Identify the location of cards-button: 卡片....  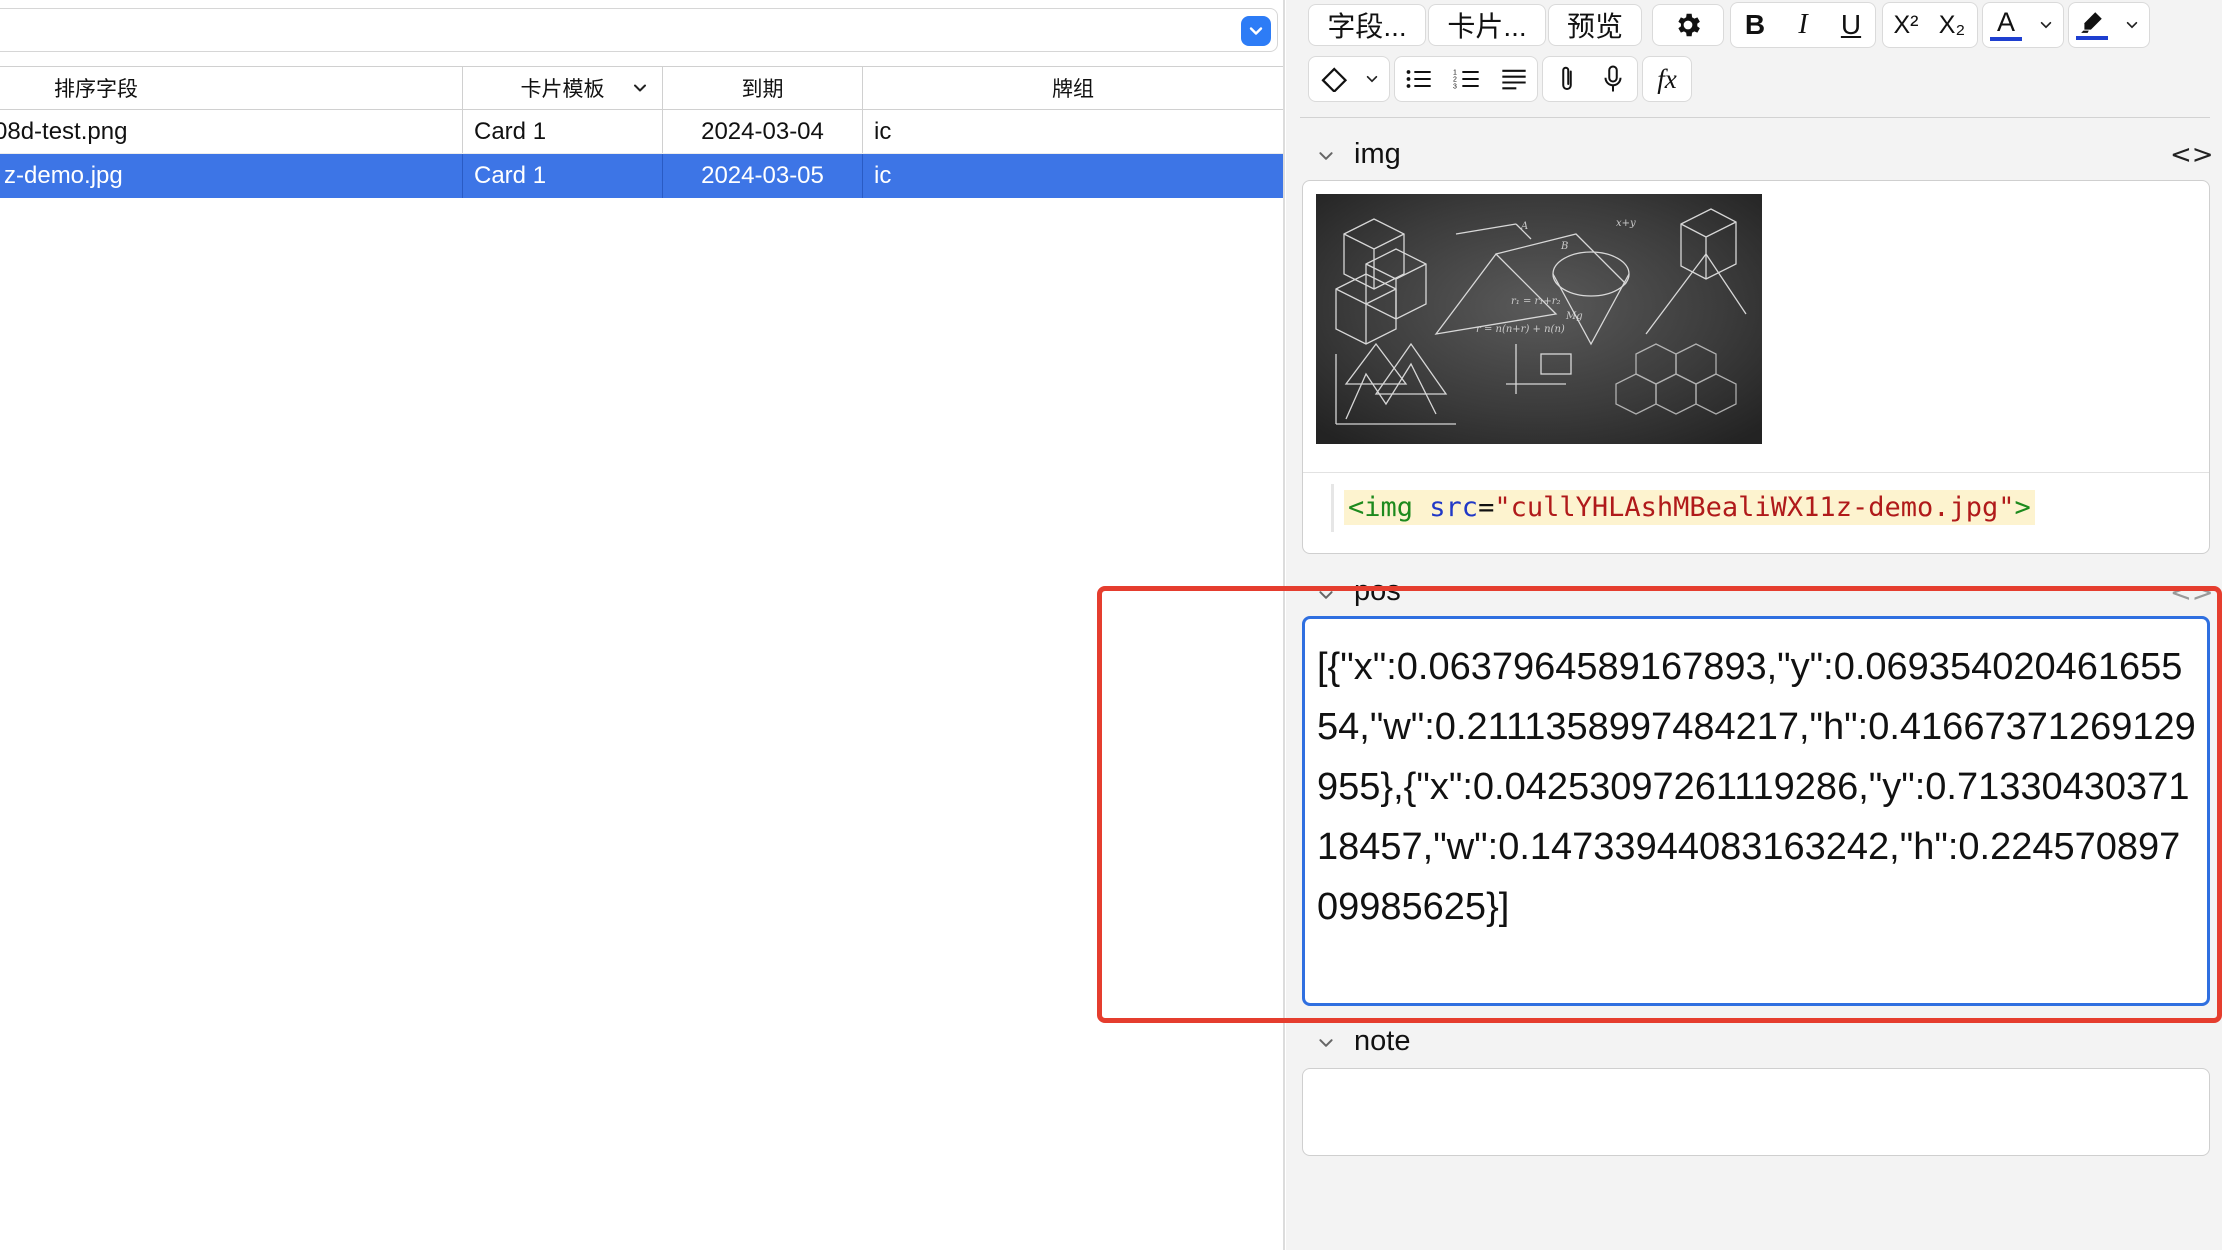
(1487, 25).